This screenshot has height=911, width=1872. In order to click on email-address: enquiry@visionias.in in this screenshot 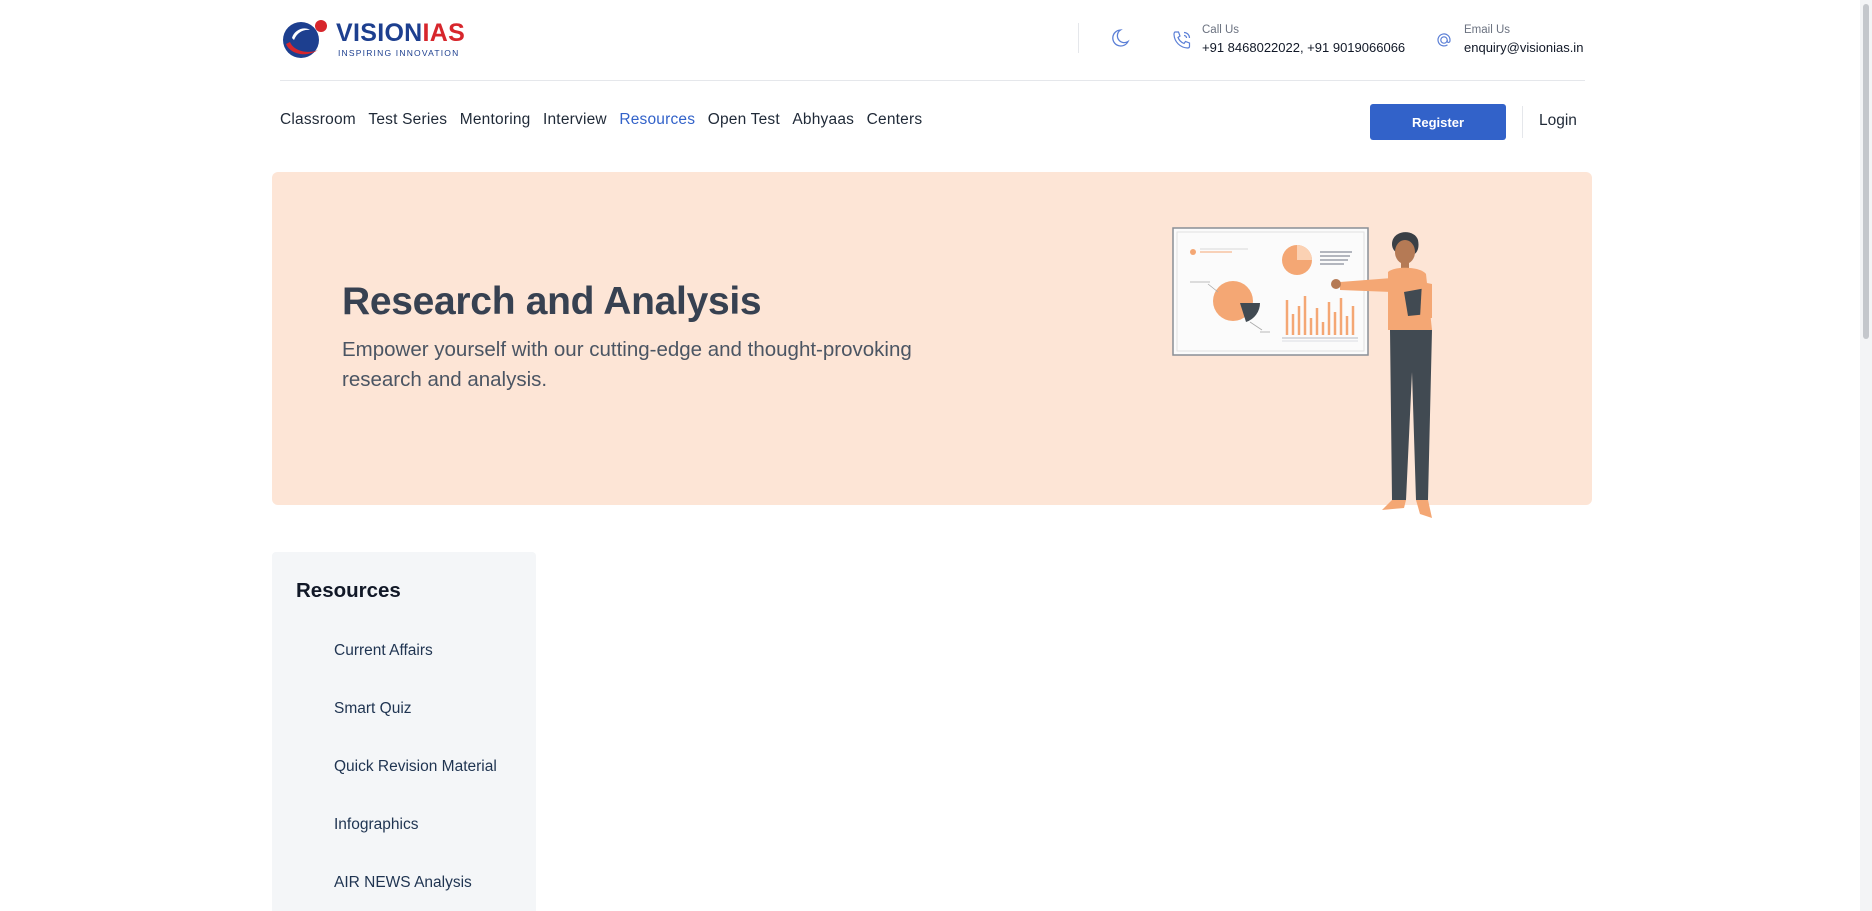, I will do `click(1523, 47)`.